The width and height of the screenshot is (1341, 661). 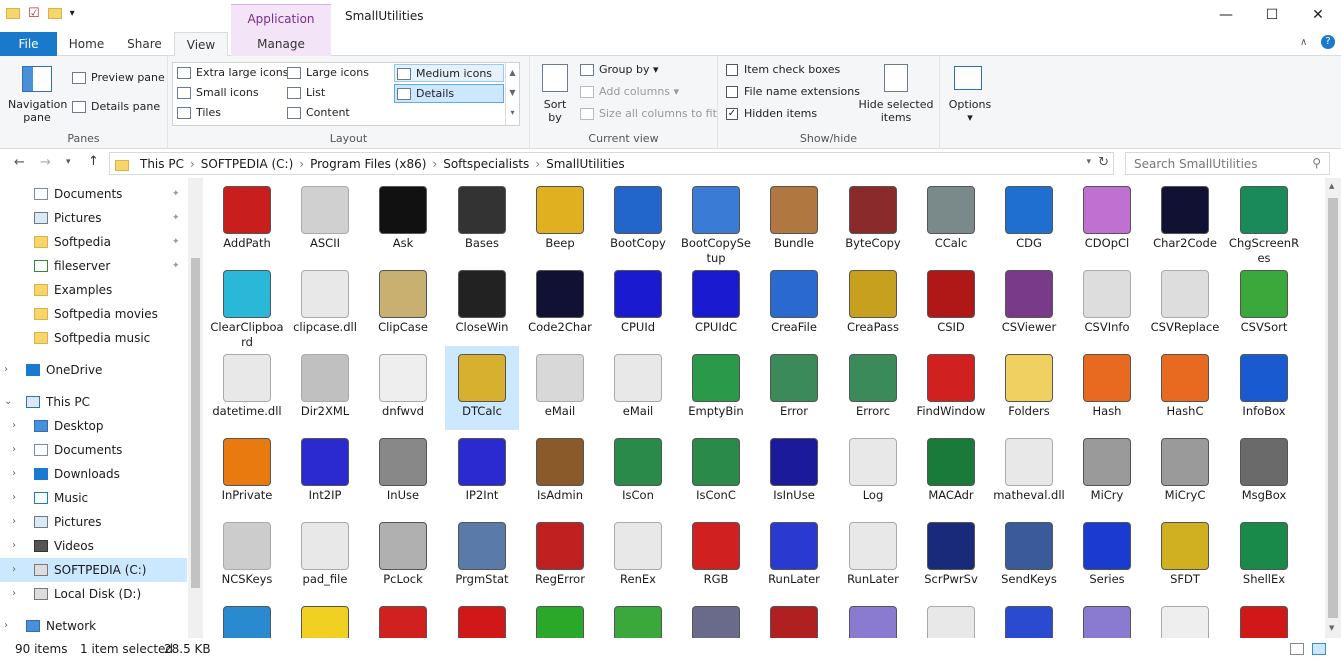 What do you see at coordinates (970, 111) in the screenshot?
I see `options-button: Options ▾` at bounding box center [970, 111].